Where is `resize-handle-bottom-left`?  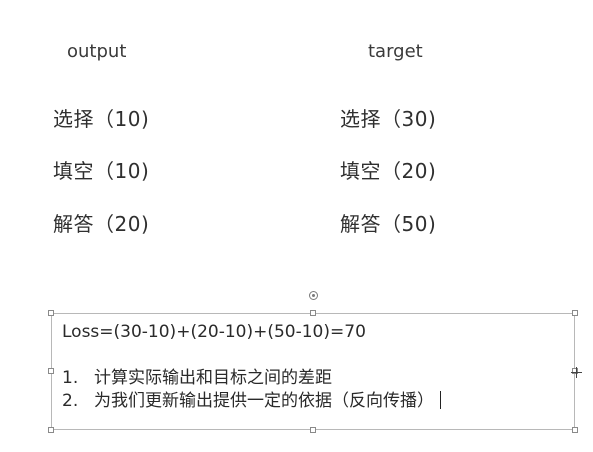
resize-handle-bottom-left is located at coordinates (51, 430).